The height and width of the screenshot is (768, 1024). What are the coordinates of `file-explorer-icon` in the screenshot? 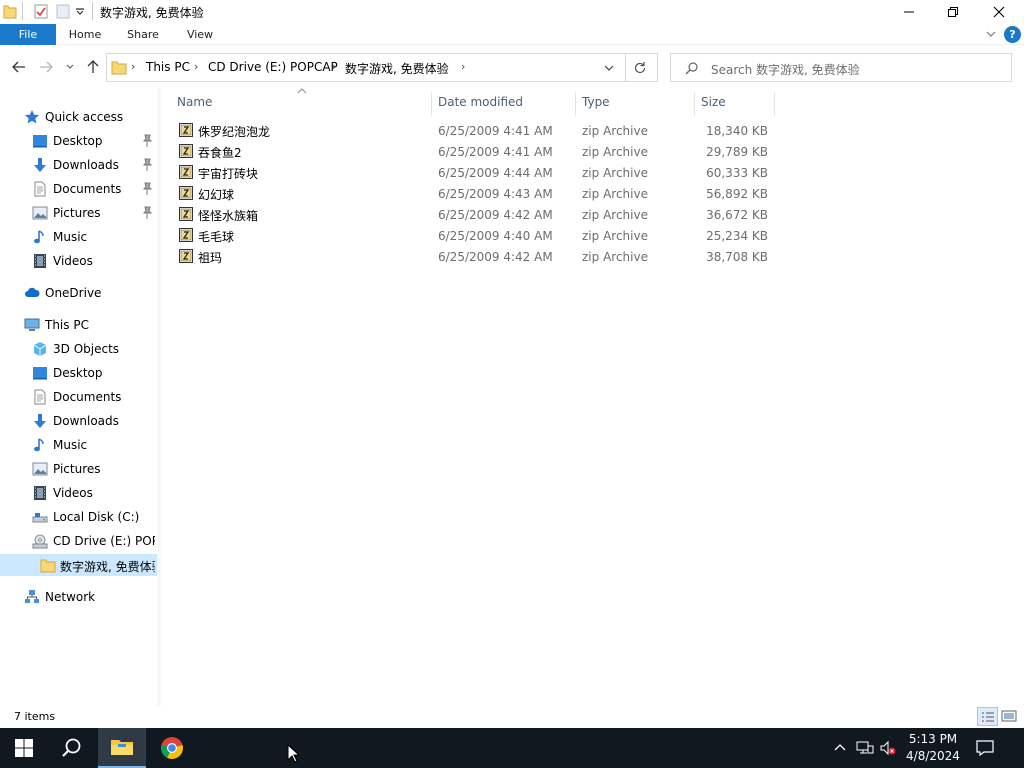 It's located at (122, 747).